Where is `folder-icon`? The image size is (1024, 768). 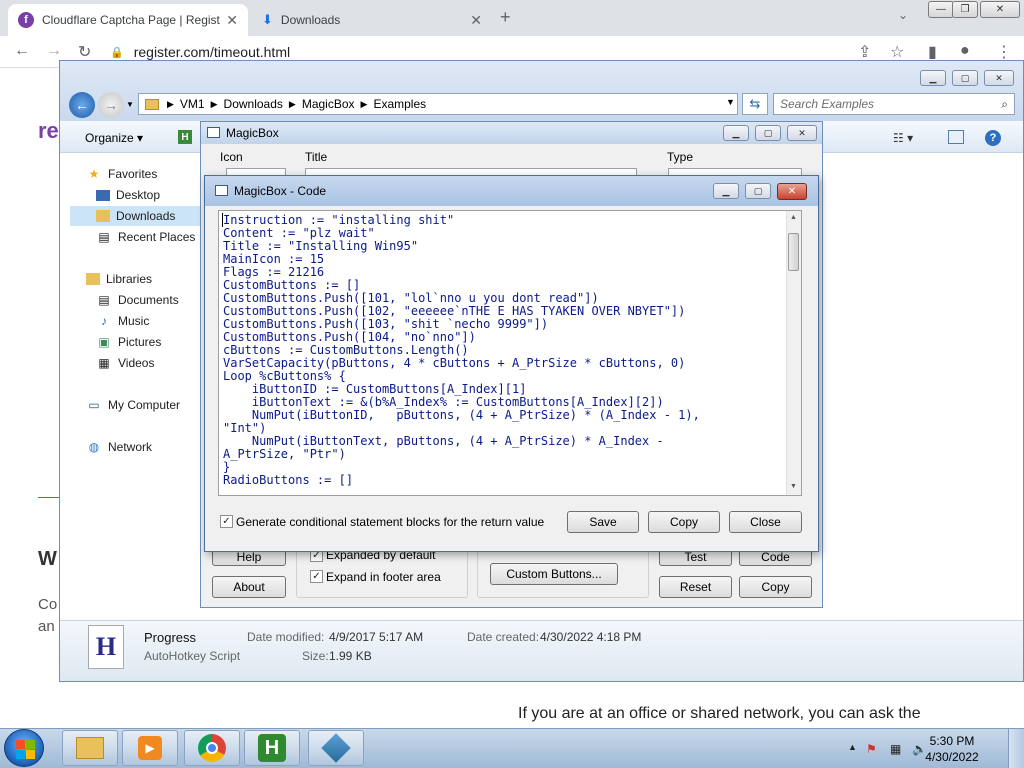 folder-icon is located at coordinates (90, 748).